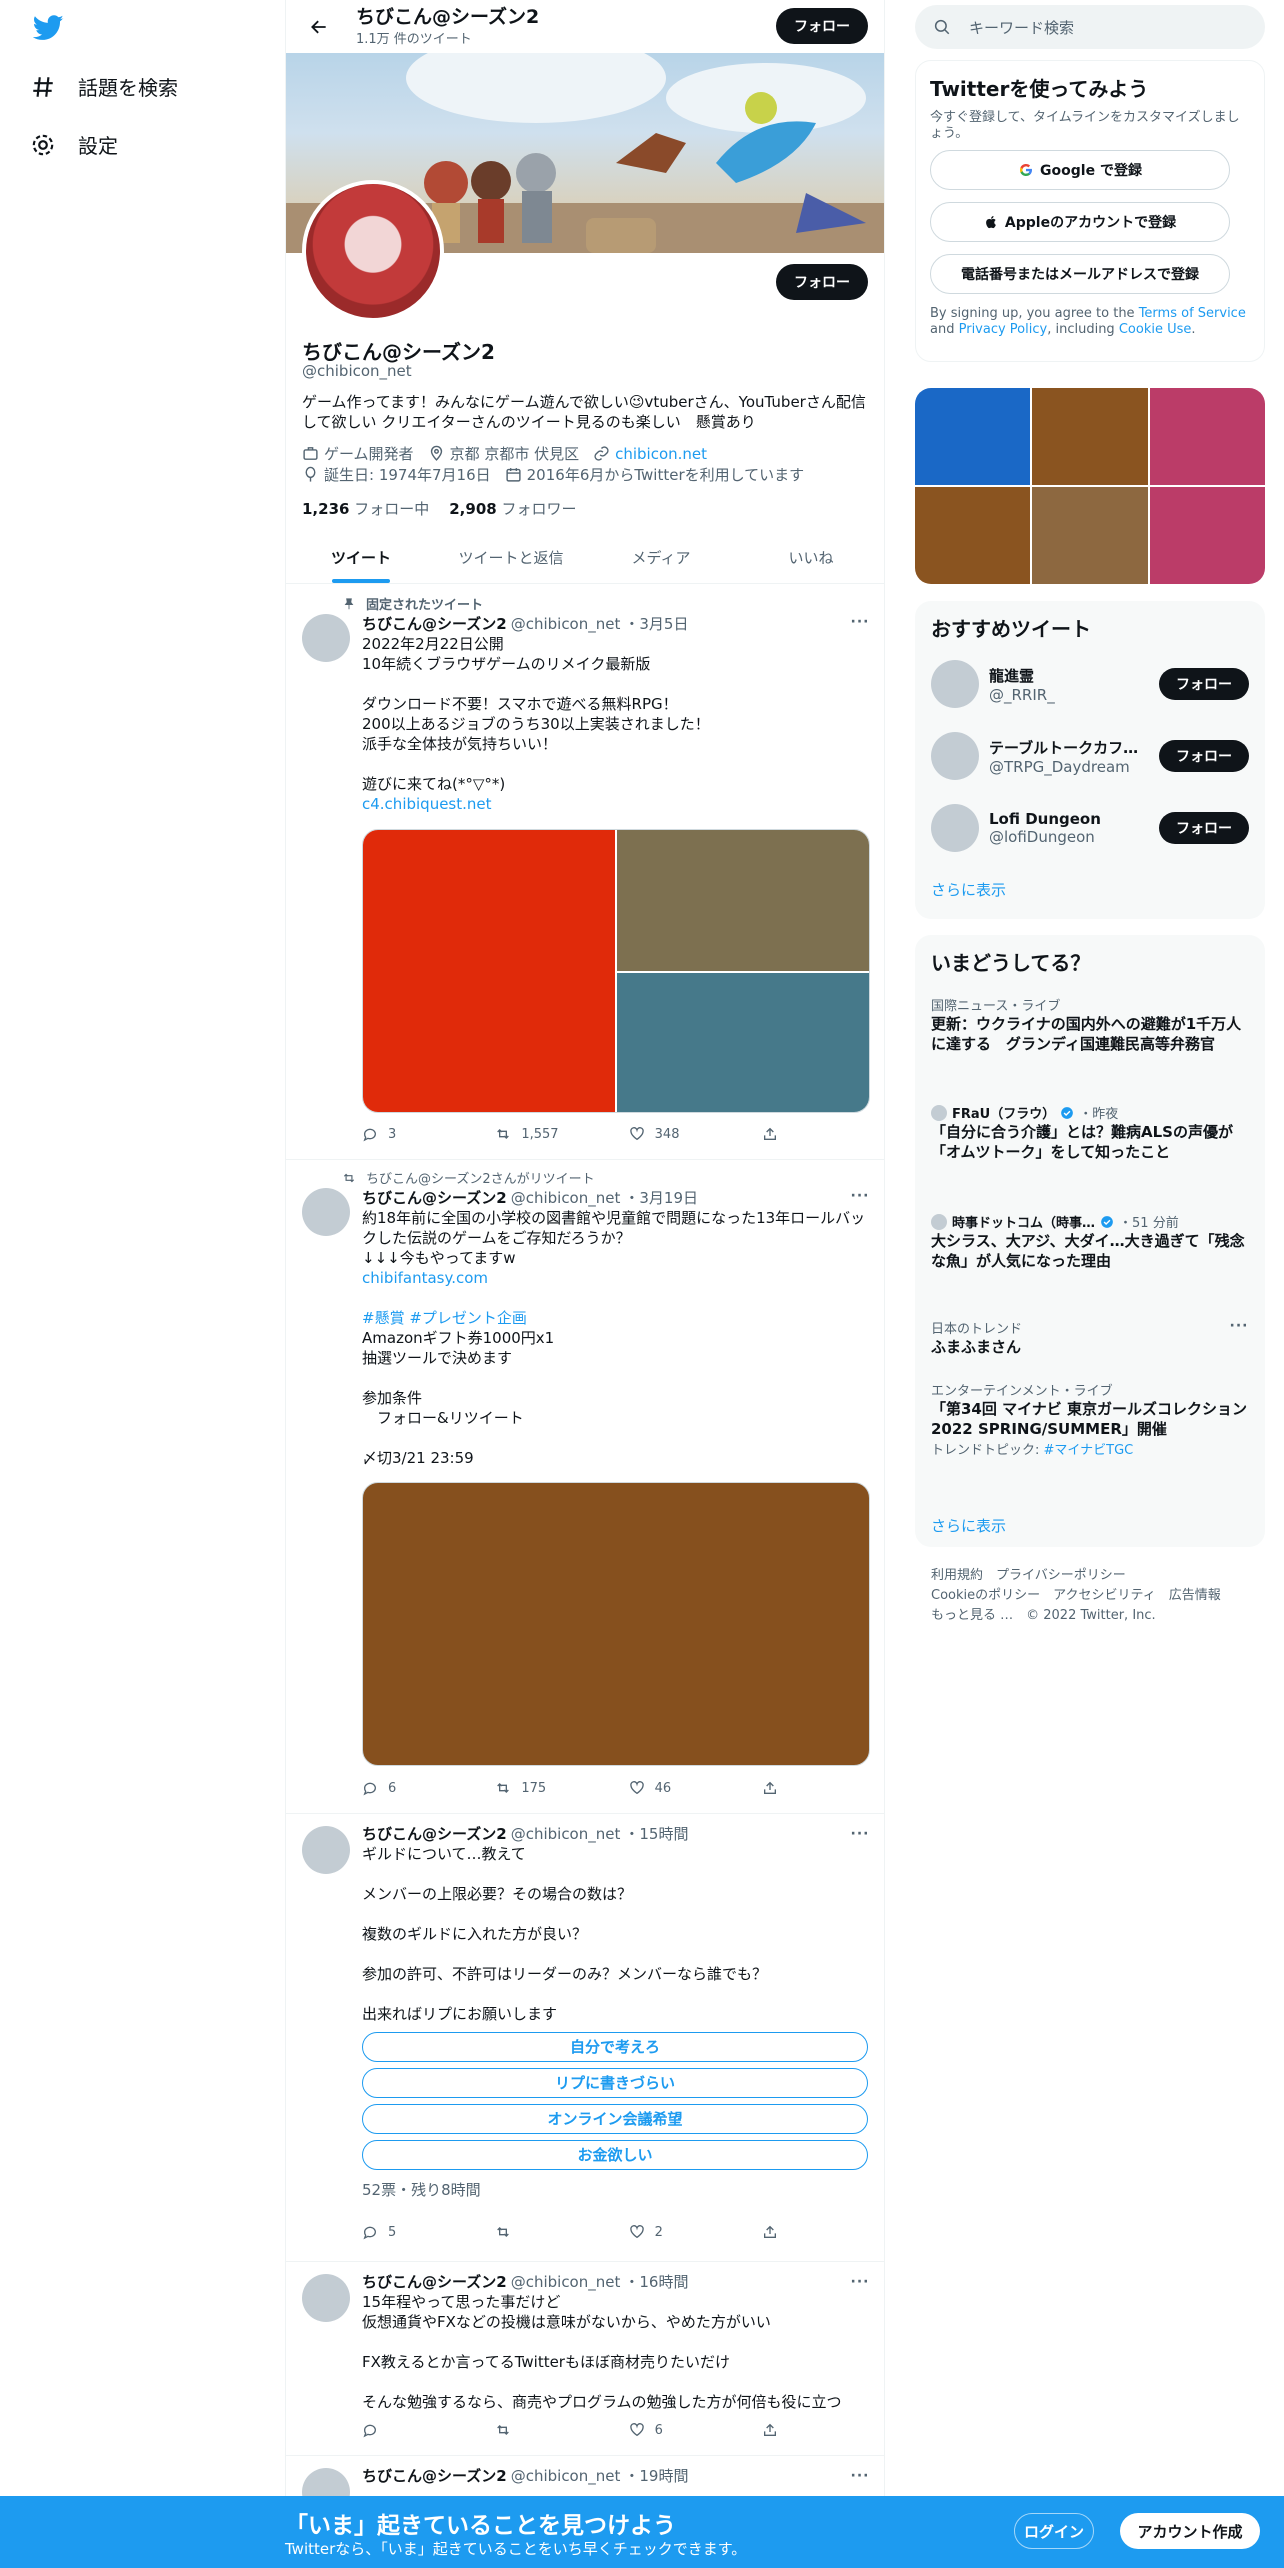  I want to click on nav-explore: 話題を検索, so click(104, 86).